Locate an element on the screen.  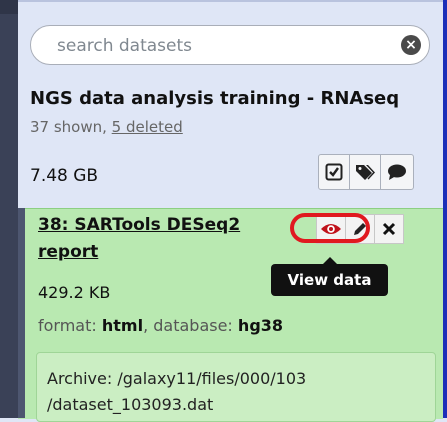
view-data-tooltip: View data is located at coordinates (329, 276).